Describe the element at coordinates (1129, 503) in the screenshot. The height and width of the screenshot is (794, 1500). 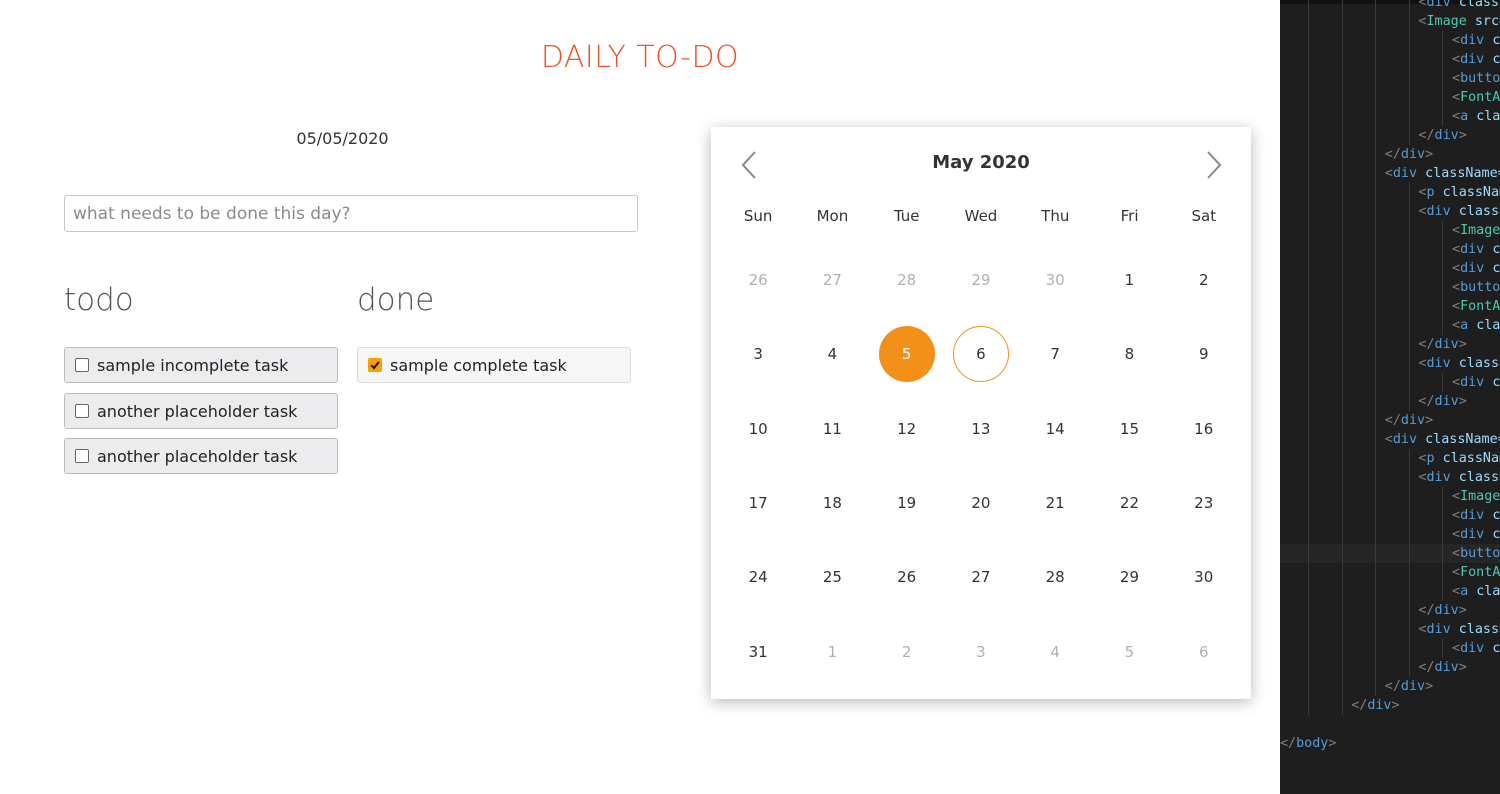
I see `calendar-day: 22` at that location.